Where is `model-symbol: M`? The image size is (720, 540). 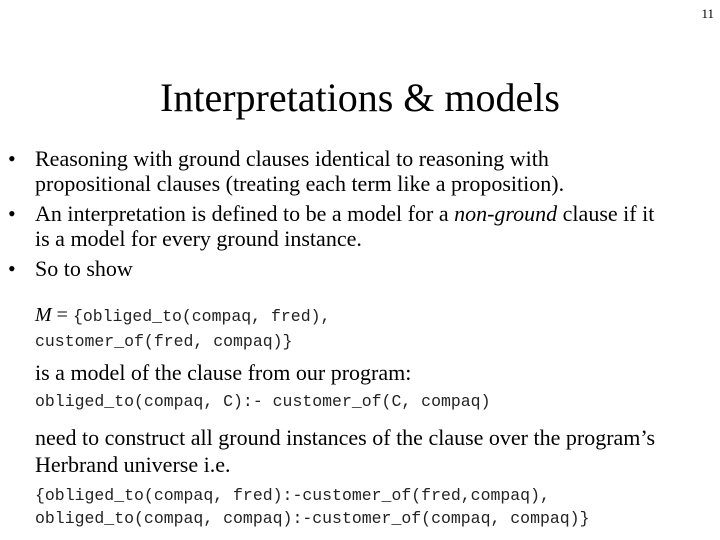
model-symbol: M is located at coordinates (43, 315).